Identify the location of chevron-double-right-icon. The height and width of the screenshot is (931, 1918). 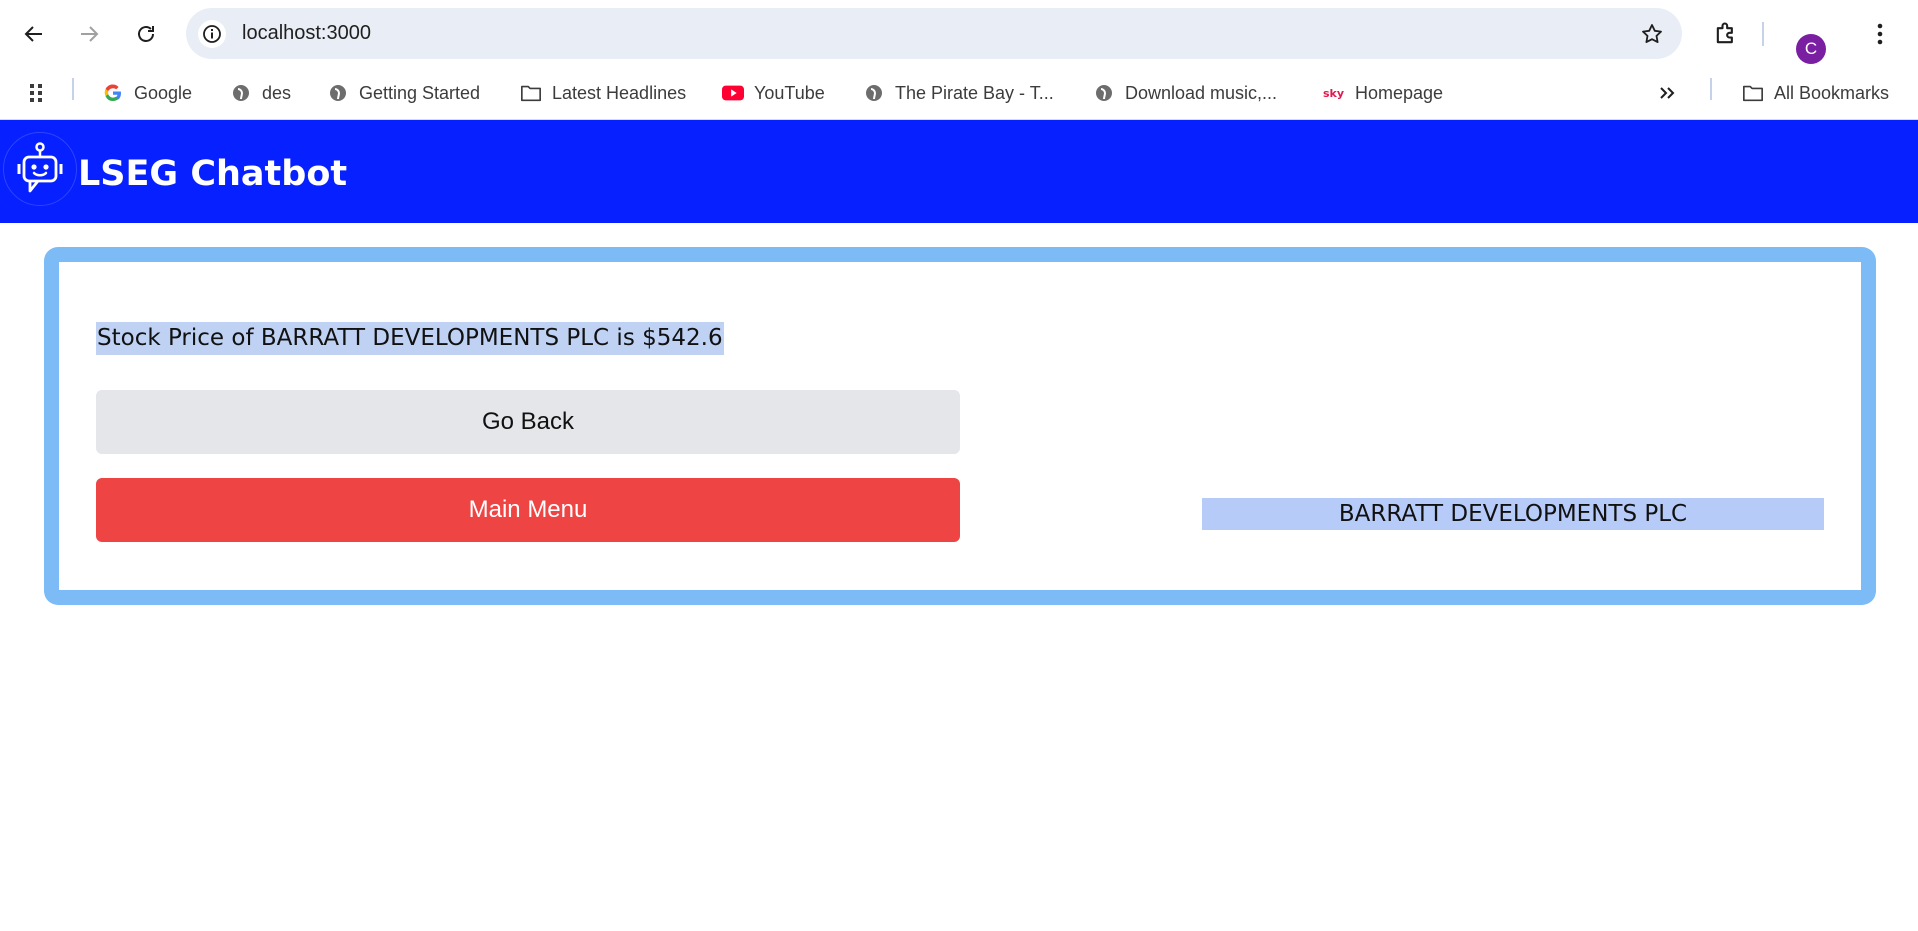
(1667, 93).